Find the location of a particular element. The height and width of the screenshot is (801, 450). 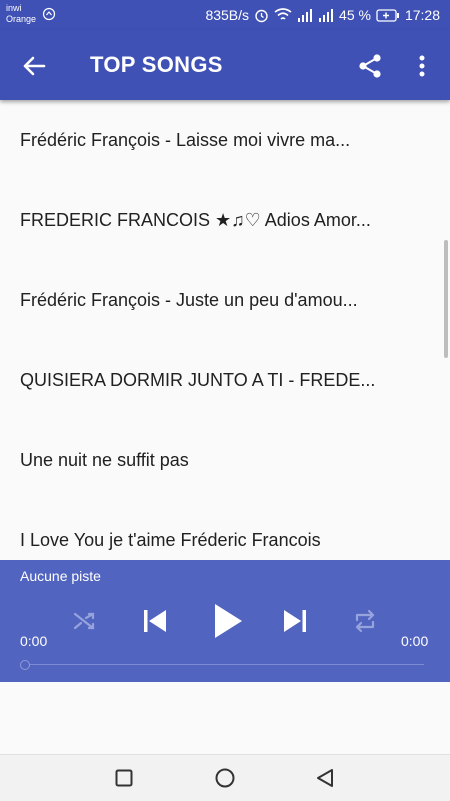

status-bar: inwi Orange 835B/s 45 % 17:28 is located at coordinates (225, 15).